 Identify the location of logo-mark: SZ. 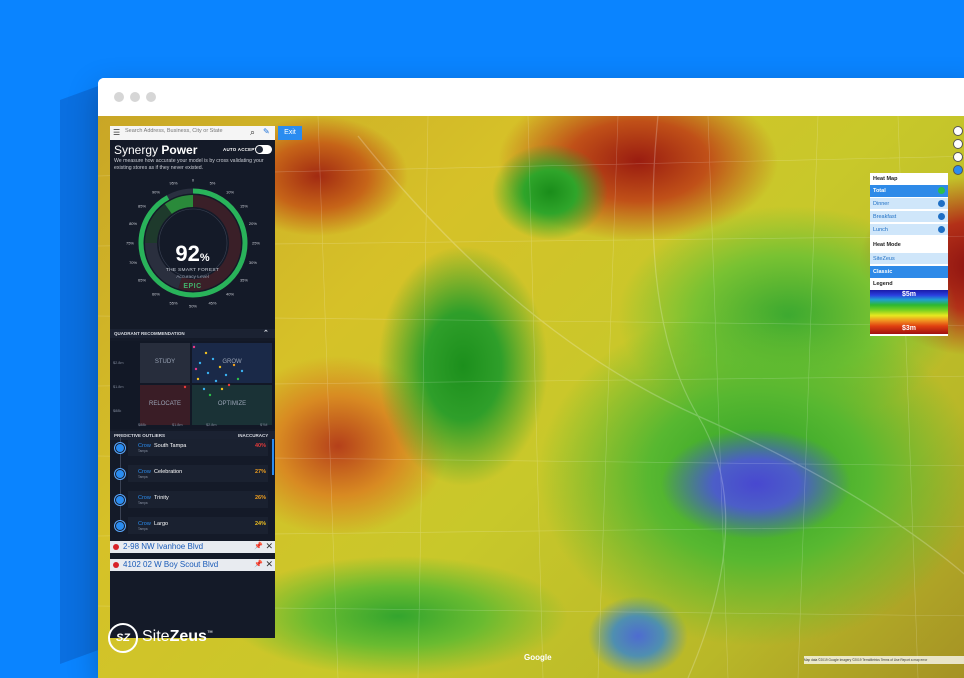
(123, 638).